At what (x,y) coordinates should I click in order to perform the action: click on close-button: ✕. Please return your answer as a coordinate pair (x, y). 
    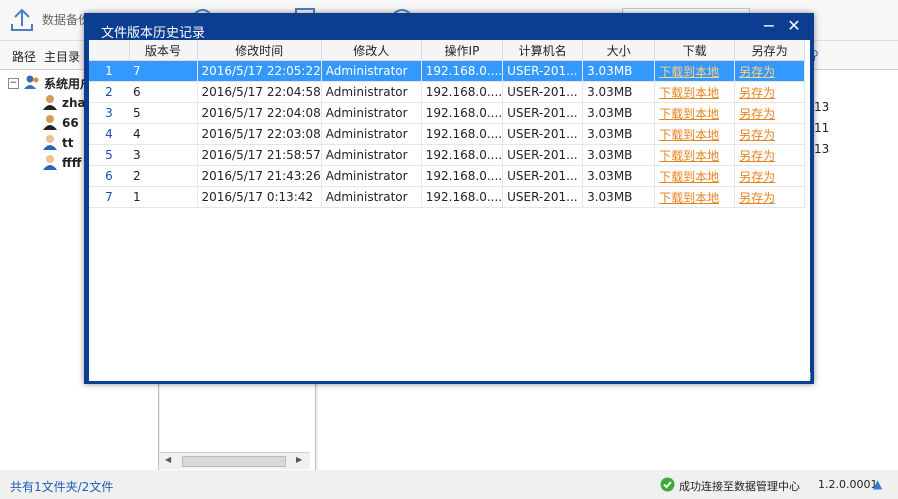
    Looking at the image, I should click on (794, 26).